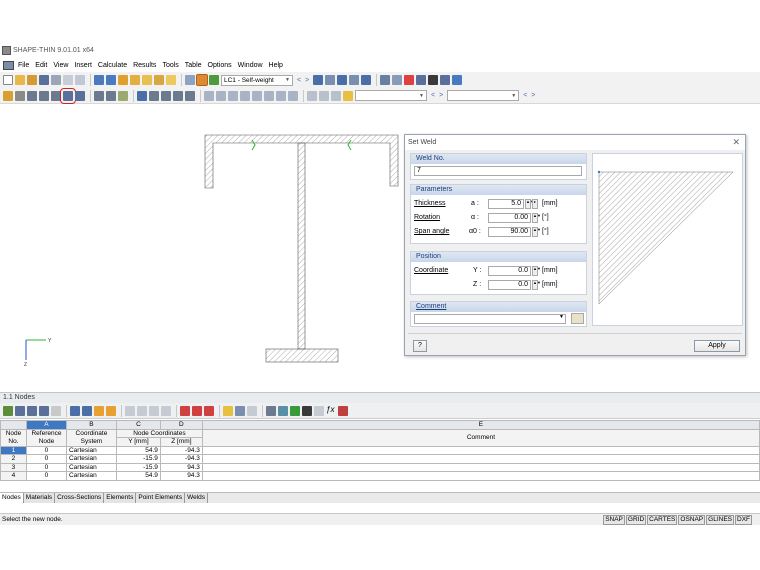 The width and height of the screenshot is (760, 570). I want to click on snap-icon, so click(324, 95).